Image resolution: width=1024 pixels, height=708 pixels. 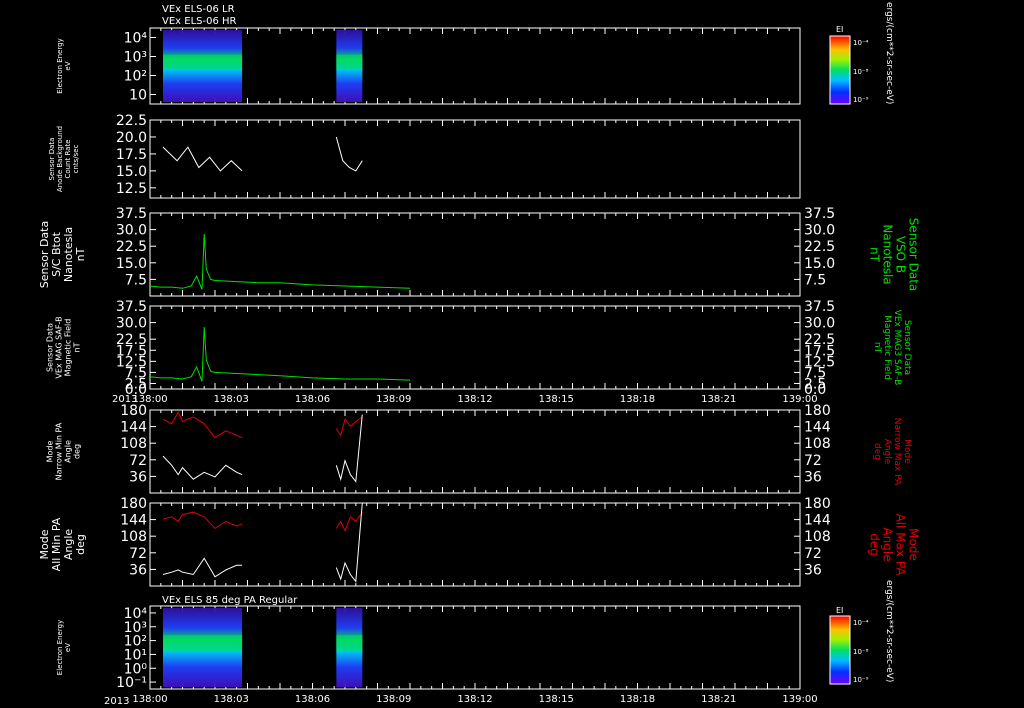 What do you see at coordinates (136, 669) in the screenshot?
I see `y-tick-label: 10⁰` at bounding box center [136, 669].